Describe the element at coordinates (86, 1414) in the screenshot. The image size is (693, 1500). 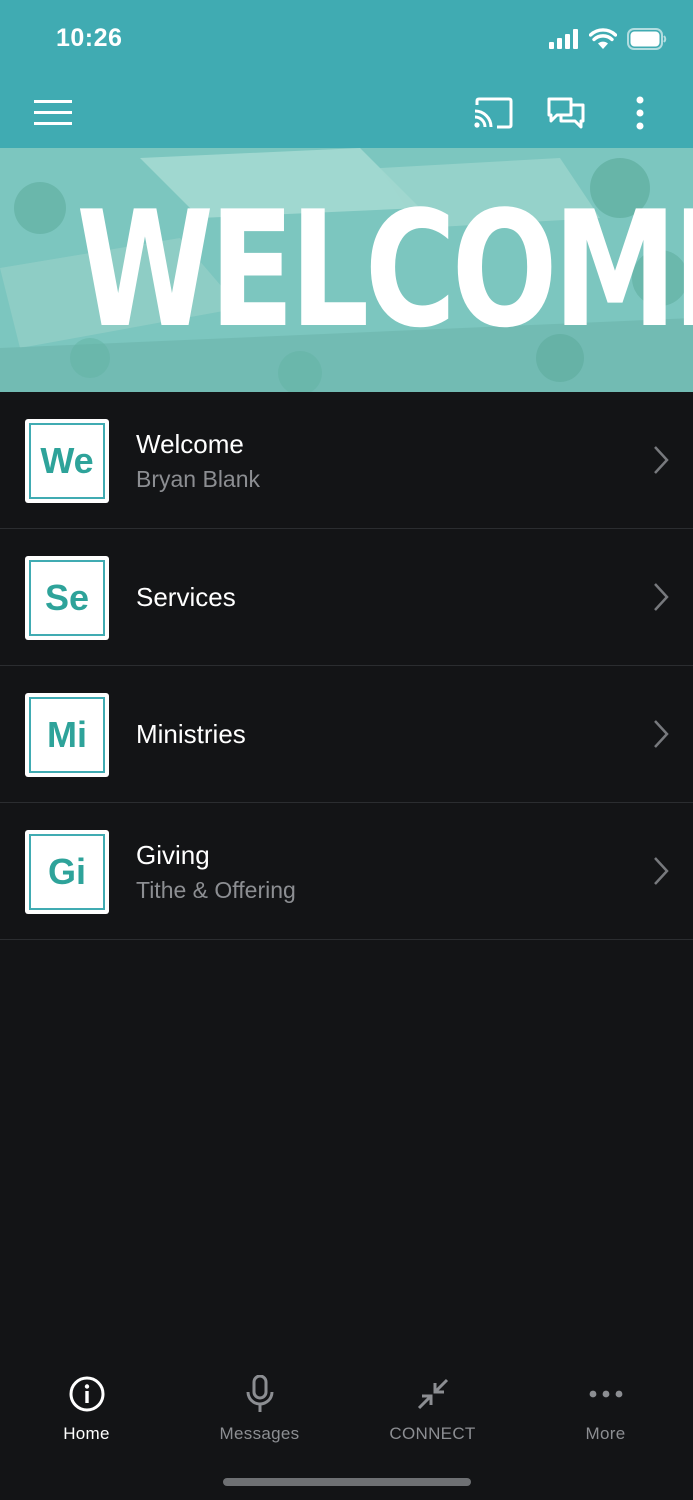
I see `tab-home: Home` at that location.